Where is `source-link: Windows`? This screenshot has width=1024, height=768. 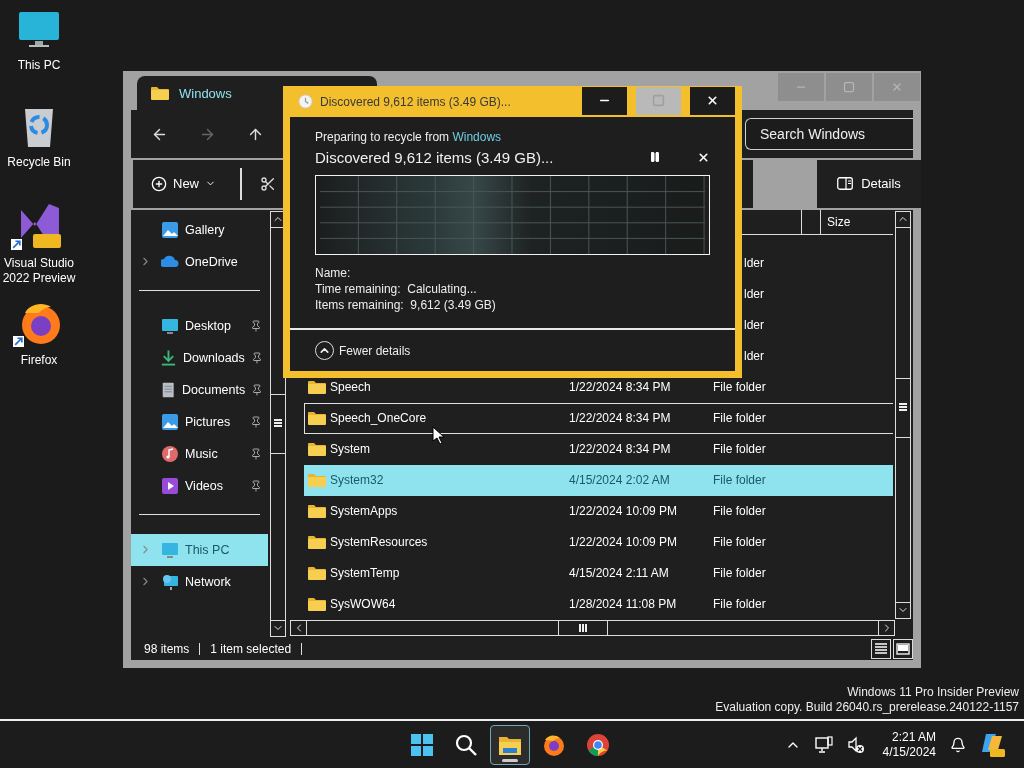 source-link: Windows is located at coordinates (477, 137).